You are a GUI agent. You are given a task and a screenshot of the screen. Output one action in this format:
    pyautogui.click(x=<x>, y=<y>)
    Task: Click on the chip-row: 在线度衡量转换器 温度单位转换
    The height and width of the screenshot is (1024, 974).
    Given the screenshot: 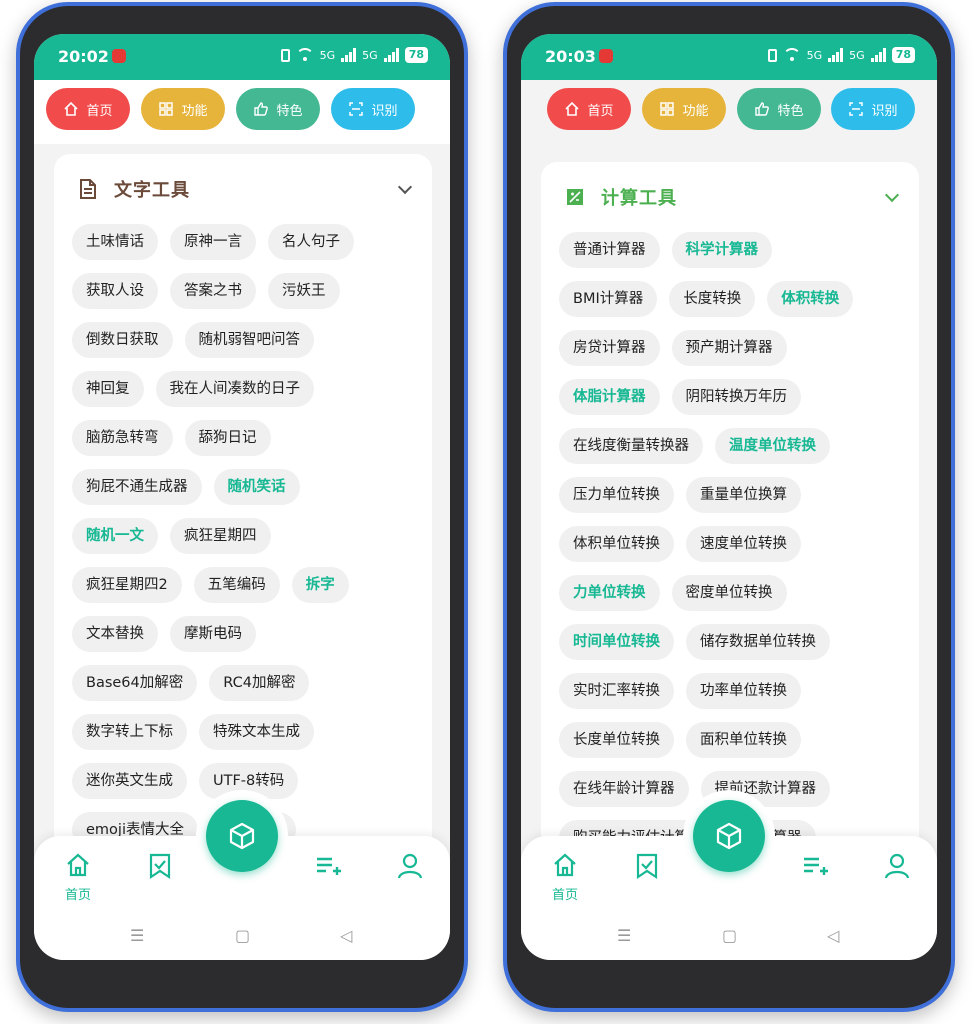 What is the action you would take?
    pyautogui.click(x=732, y=446)
    